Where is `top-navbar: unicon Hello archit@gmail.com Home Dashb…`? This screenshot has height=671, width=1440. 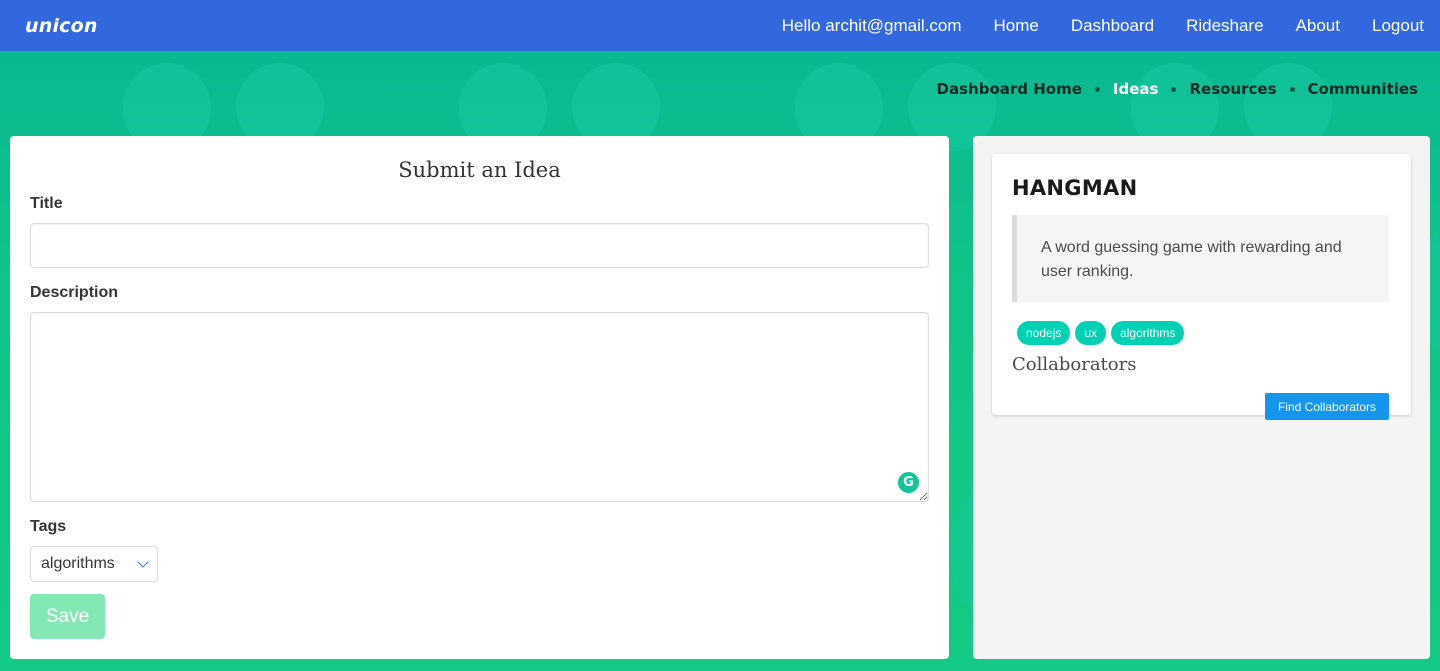 top-navbar: unicon Hello archit@gmail.com Home Dashb… is located at coordinates (720, 25).